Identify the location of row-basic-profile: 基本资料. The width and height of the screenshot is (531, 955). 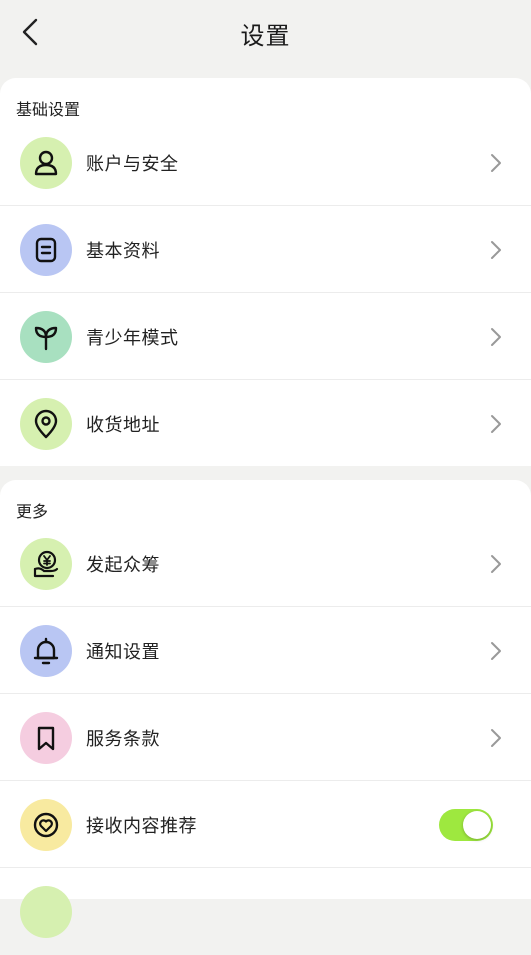
(265, 250).